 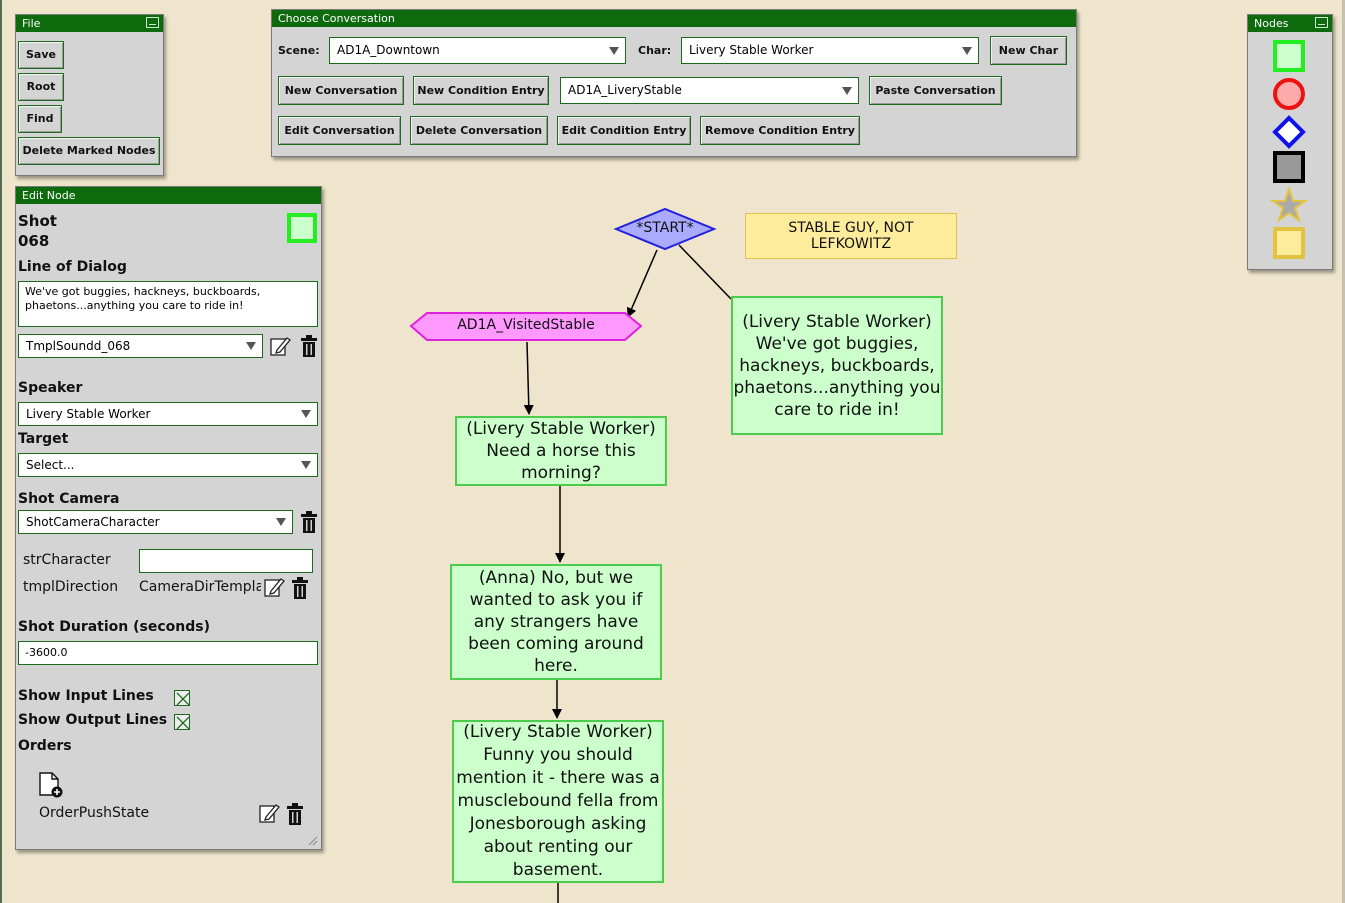 I want to click on file-panel-title: File, so click(x=89, y=23).